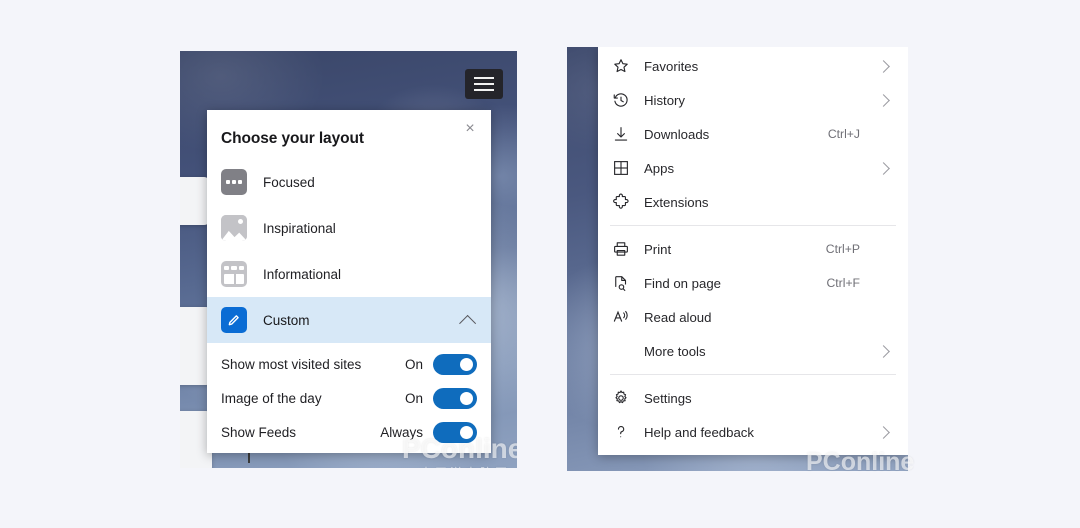 The width and height of the screenshot is (1080, 528). Describe the element at coordinates (675, 351) in the screenshot. I see `menu-item-label: More tools` at that location.